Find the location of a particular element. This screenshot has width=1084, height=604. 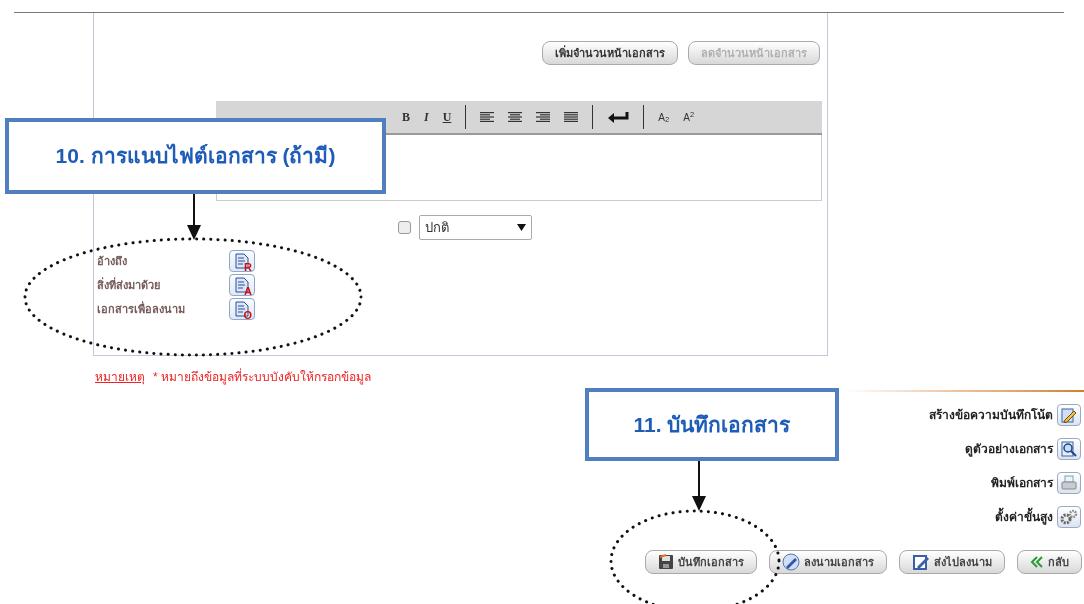

page-count-button: เพิ่มจำนวนหน้าเอกสาร is located at coordinates (610, 53).